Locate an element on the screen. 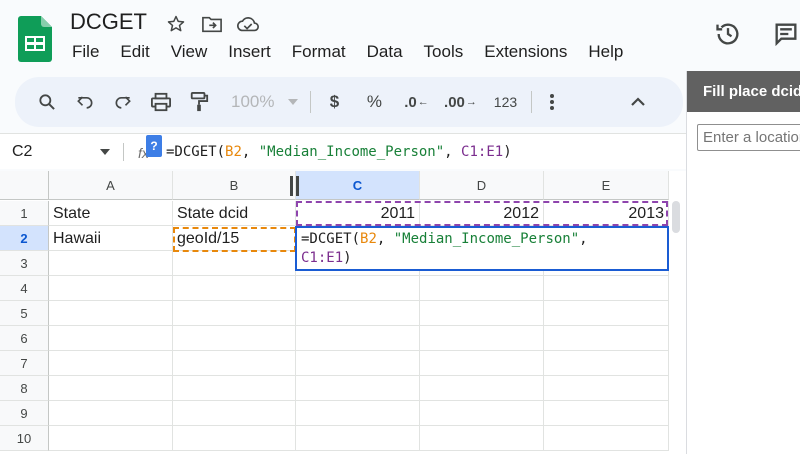  undo-icon is located at coordinates (85, 102).